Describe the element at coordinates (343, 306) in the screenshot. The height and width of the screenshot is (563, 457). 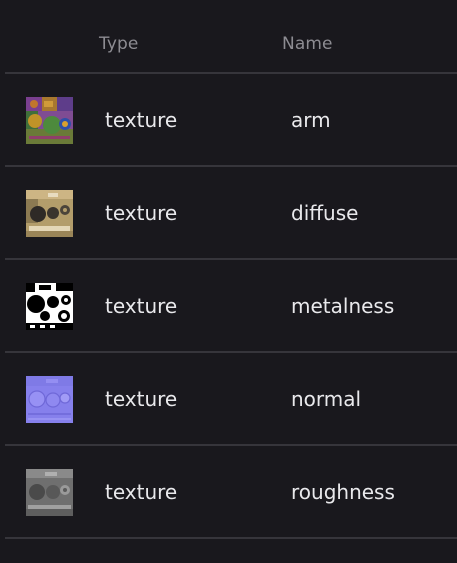
I see `row-name-cell: metalness` at that location.